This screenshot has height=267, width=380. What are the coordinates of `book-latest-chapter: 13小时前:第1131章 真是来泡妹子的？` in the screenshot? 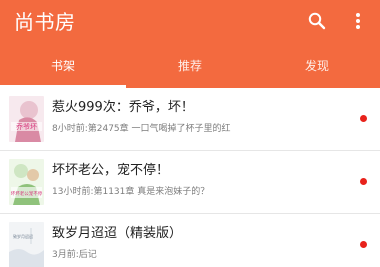 It's located at (131, 192).